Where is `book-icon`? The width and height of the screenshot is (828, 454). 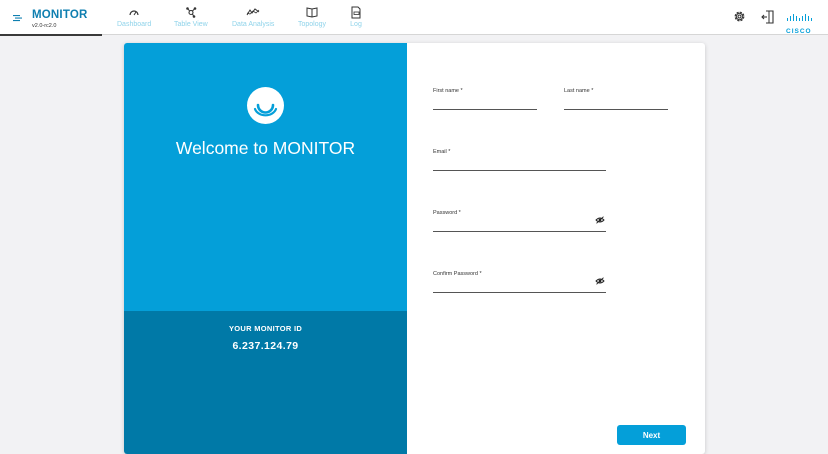
book-icon is located at coordinates (312, 12).